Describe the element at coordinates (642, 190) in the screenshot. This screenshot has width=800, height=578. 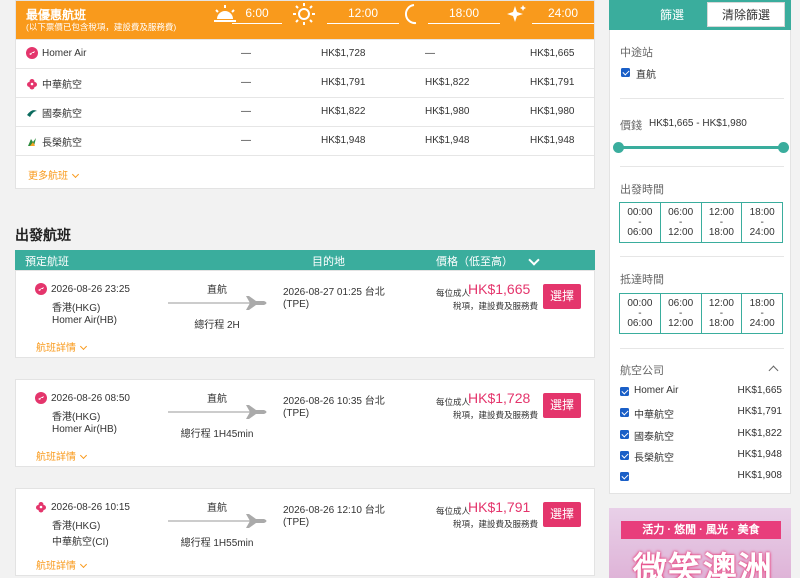
I see `depart-time-title: 出發時間` at that location.